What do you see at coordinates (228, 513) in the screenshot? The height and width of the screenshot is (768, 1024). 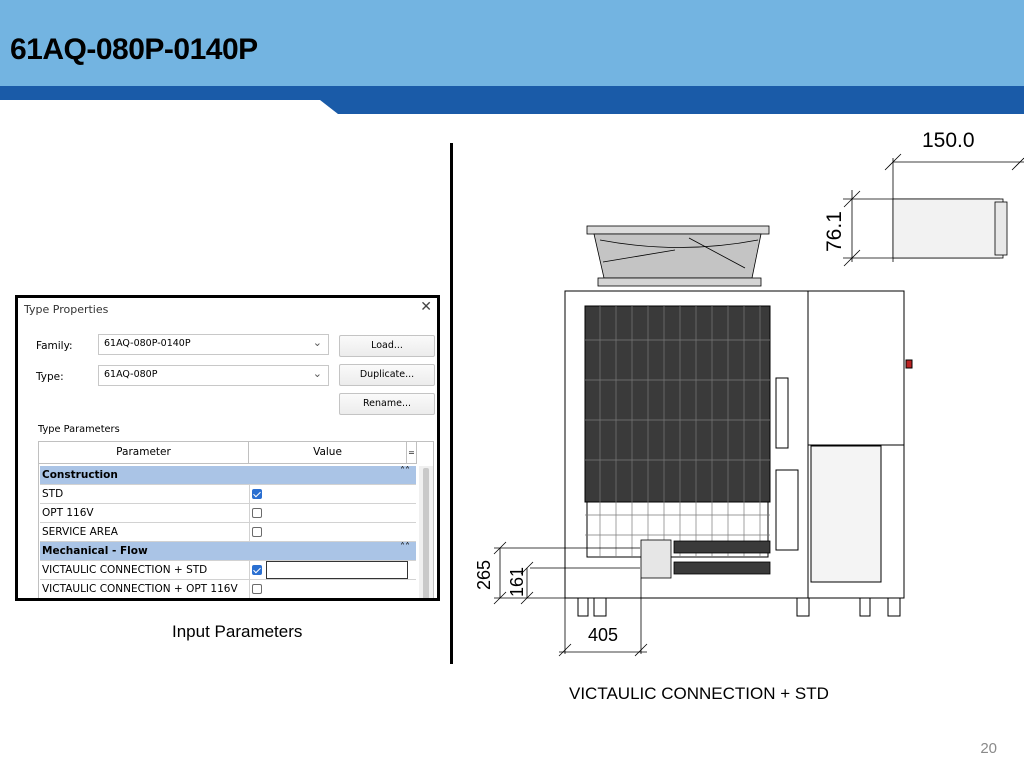 I see `table-row: OPT 116V` at bounding box center [228, 513].